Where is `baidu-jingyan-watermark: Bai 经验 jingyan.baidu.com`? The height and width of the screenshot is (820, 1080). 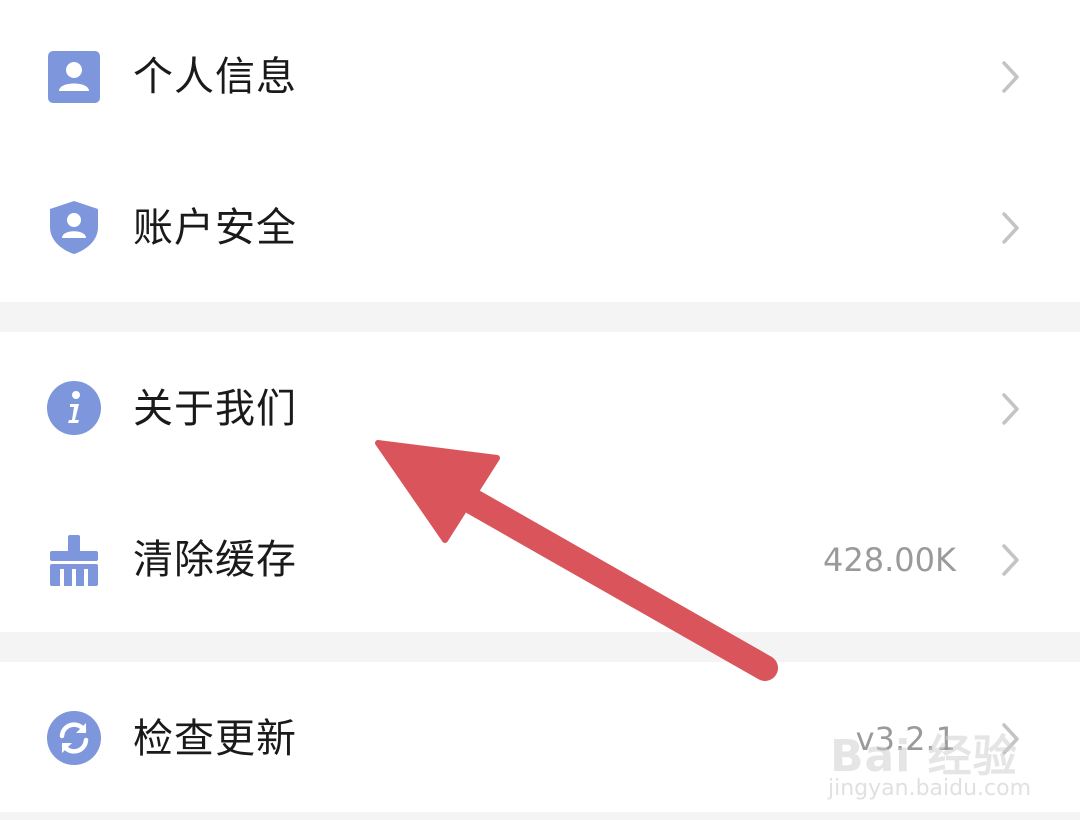
baidu-jingyan-watermark: Bai 经验 jingyan.baidu.com is located at coordinates (930, 755).